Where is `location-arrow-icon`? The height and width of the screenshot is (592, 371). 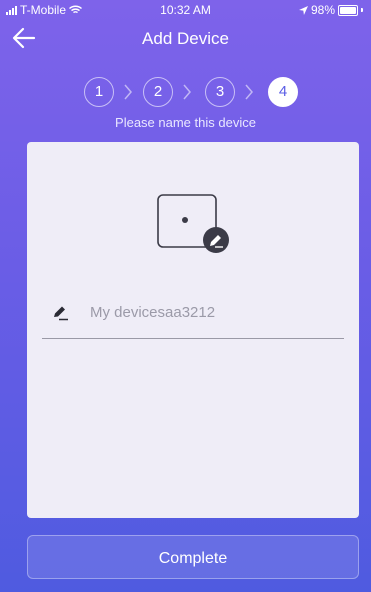 location-arrow-icon is located at coordinates (303, 10).